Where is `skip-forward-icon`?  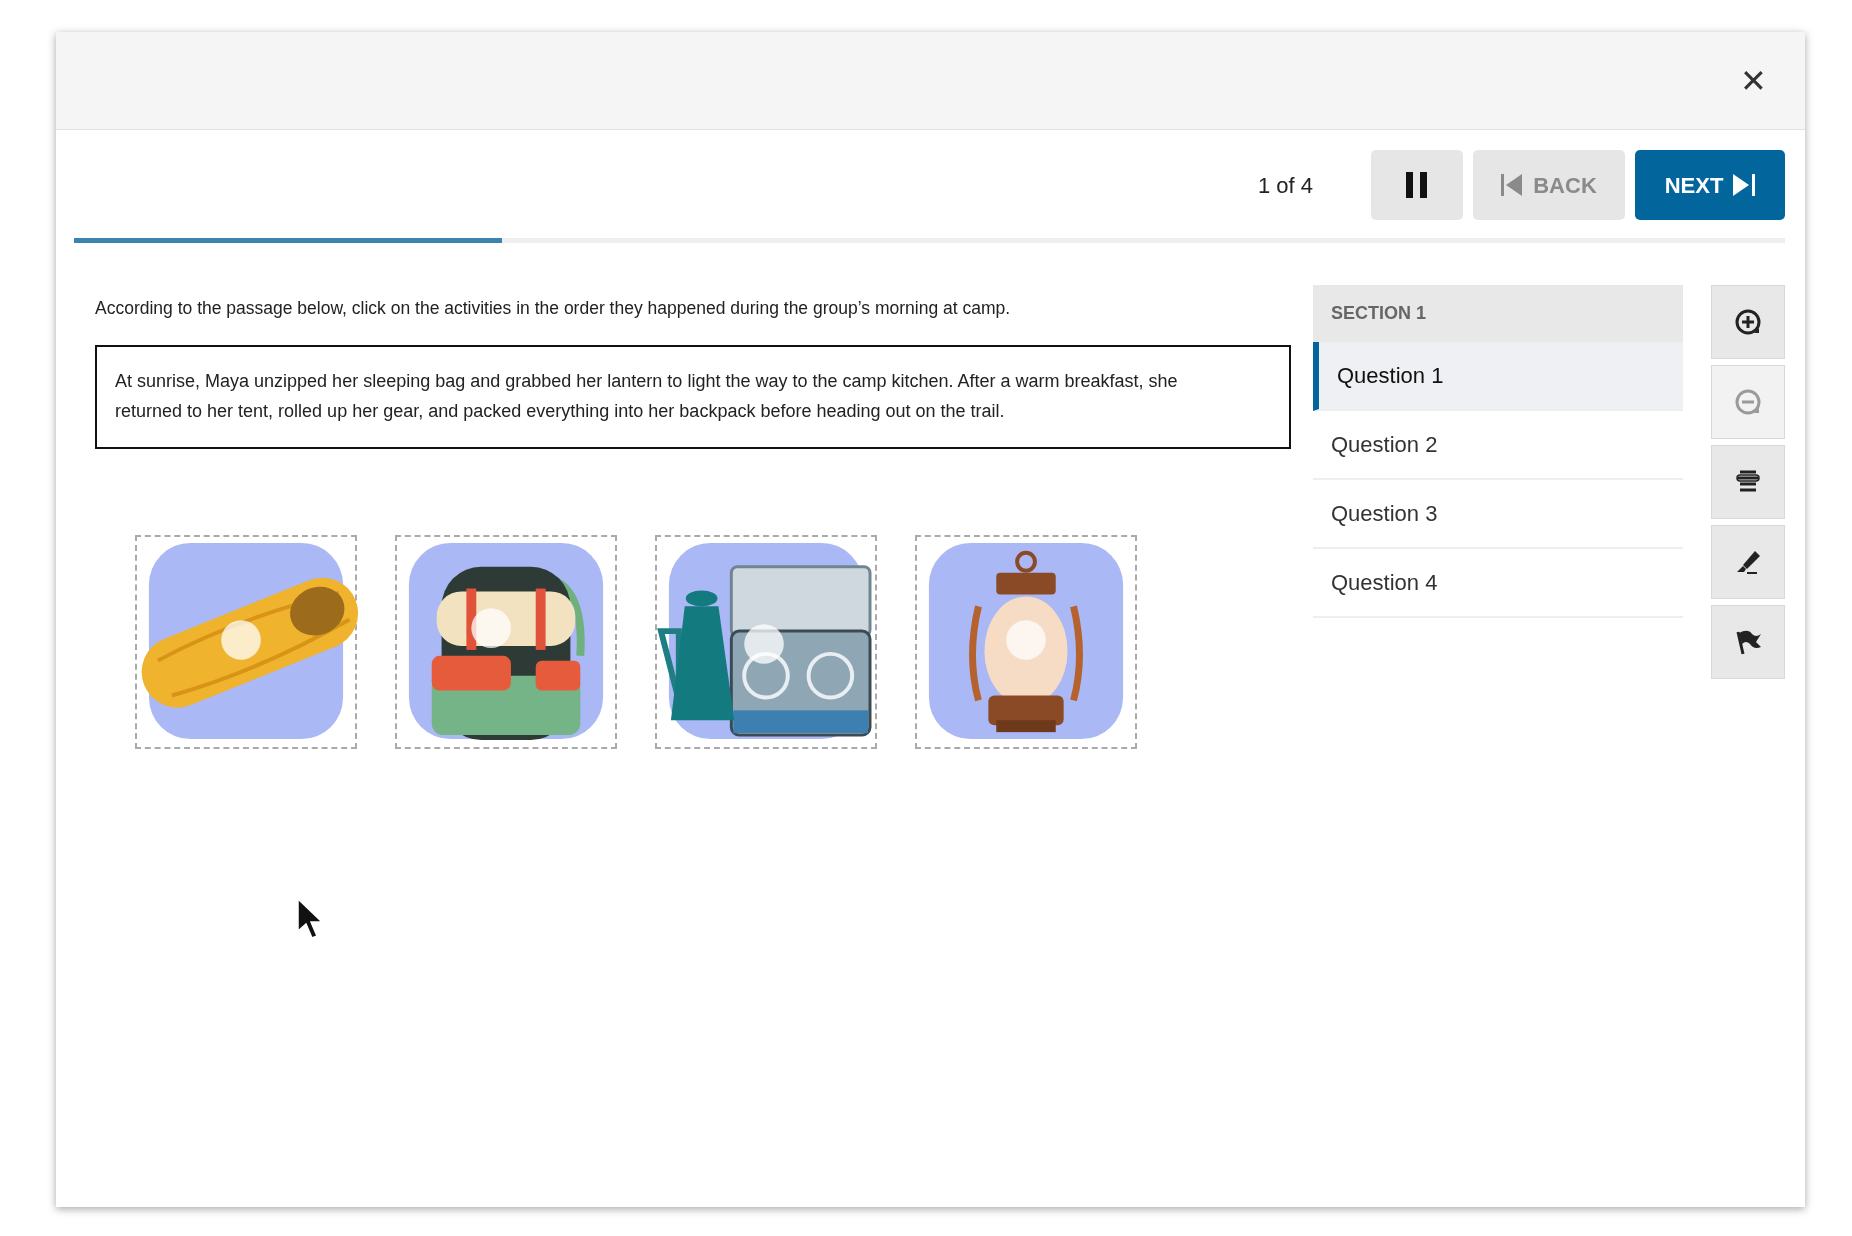
skip-forward-icon is located at coordinates (1744, 185).